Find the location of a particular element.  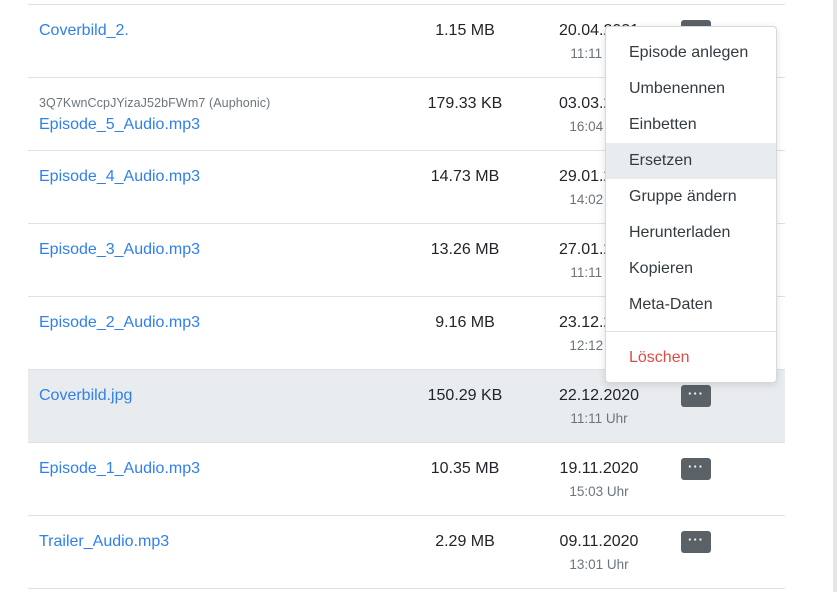

file-date: 19.11.2020 is located at coordinates (599, 468).